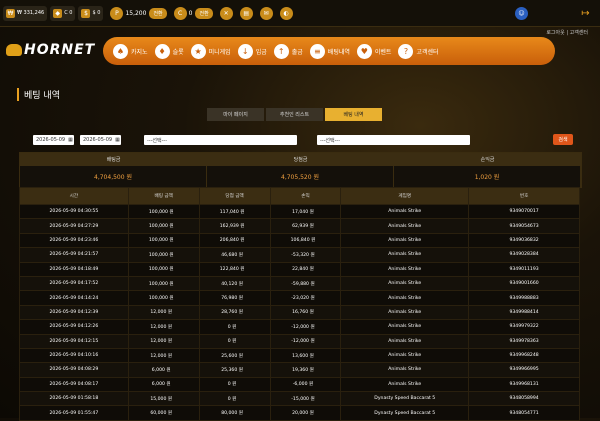  Describe the element at coordinates (524, 370) in the screenshot. I see `table-cell: 9349966995` at that location.